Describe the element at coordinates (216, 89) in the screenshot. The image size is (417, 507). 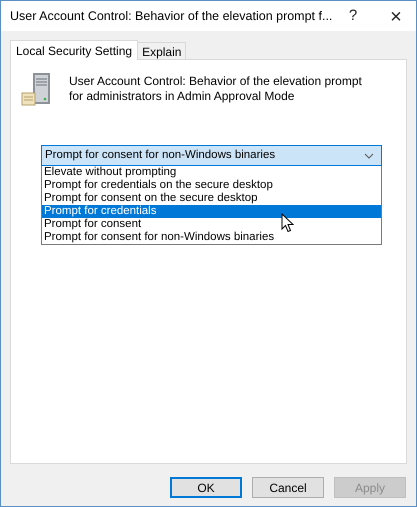
I see `policy-description: User Account Control: Behavior of the elevation prompt for administrators in Admin Approval Mode` at that location.